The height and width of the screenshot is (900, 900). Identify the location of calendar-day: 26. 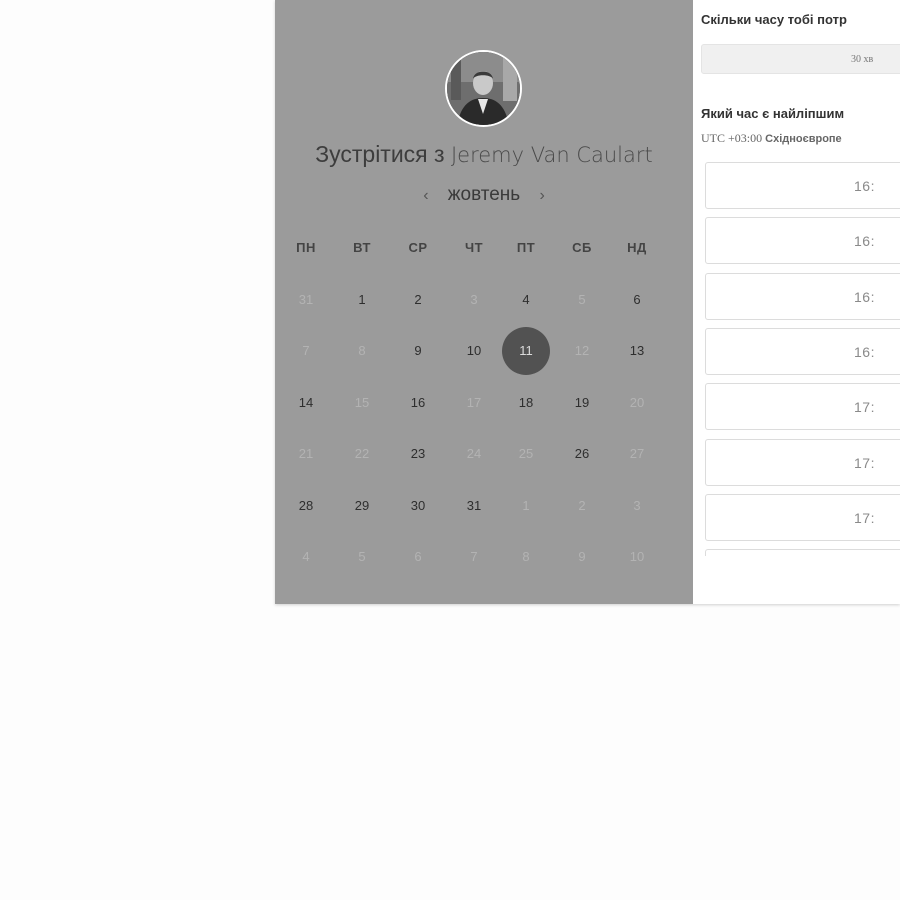
(582, 454).